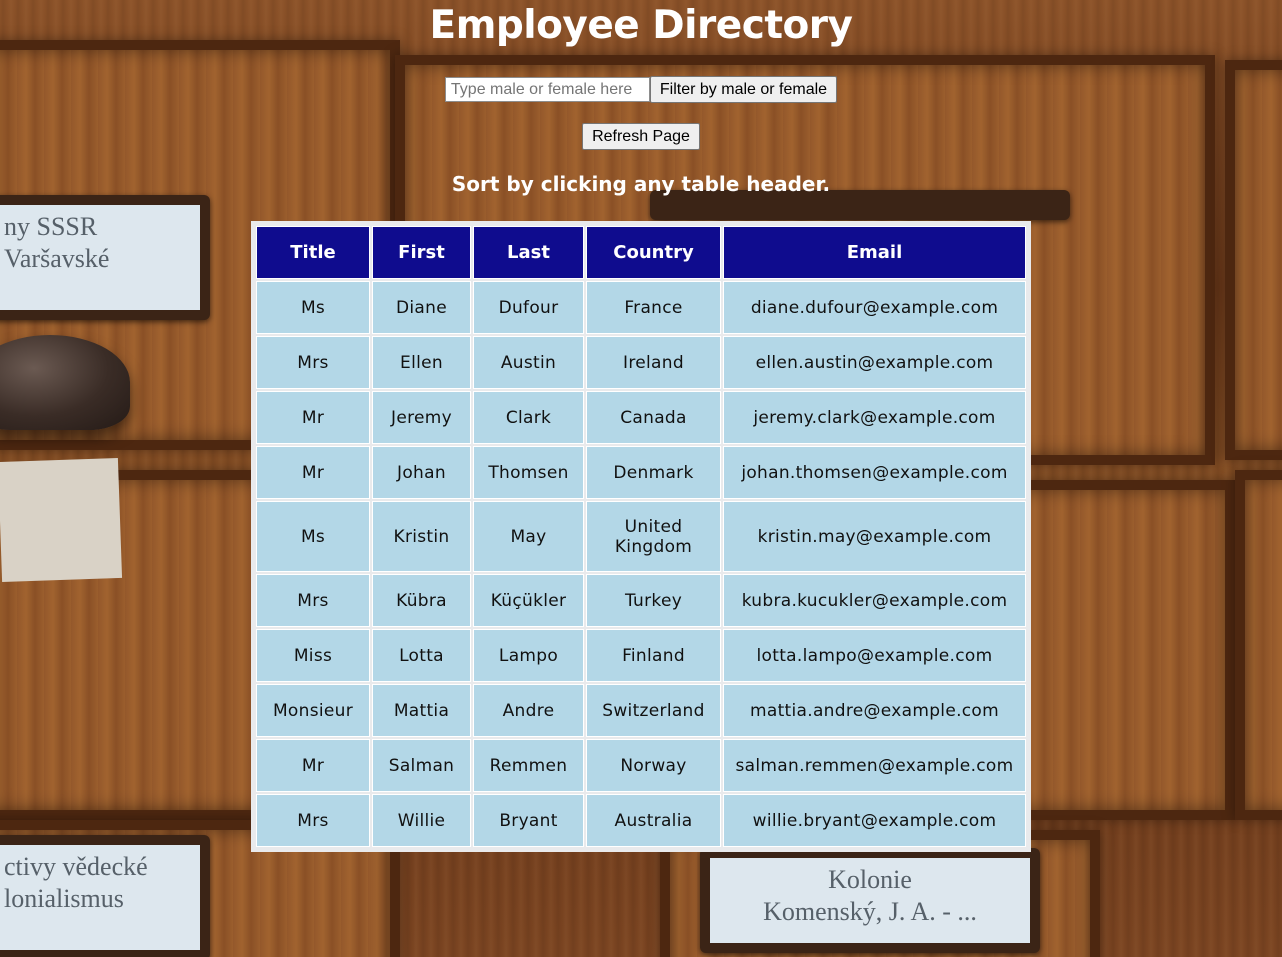  I want to click on cell-last: Andre, so click(528, 710).